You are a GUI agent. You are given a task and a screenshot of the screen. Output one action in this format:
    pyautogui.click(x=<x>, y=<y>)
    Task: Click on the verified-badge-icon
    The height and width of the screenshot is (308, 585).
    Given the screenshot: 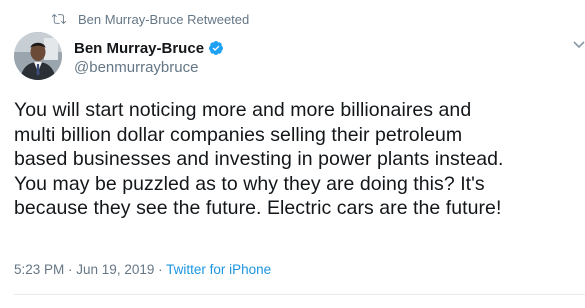 What is the action you would take?
    pyautogui.click(x=216, y=48)
    